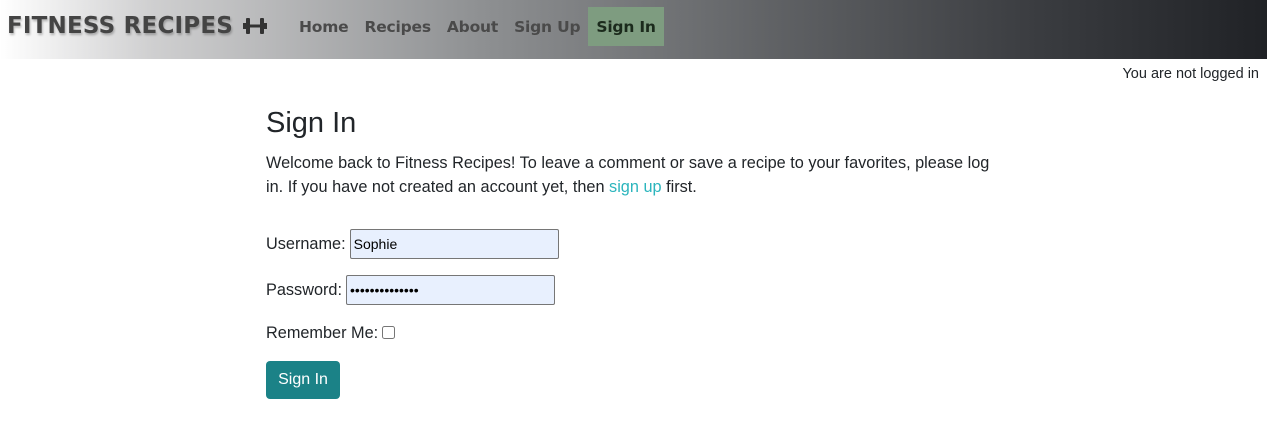 The height and width of the screenshot is (427, 1267). What do you see at coordinates (397, 26) in the screenshot?
I see `nav-item-recipes: Recipes` at bounding box center [397, 26].